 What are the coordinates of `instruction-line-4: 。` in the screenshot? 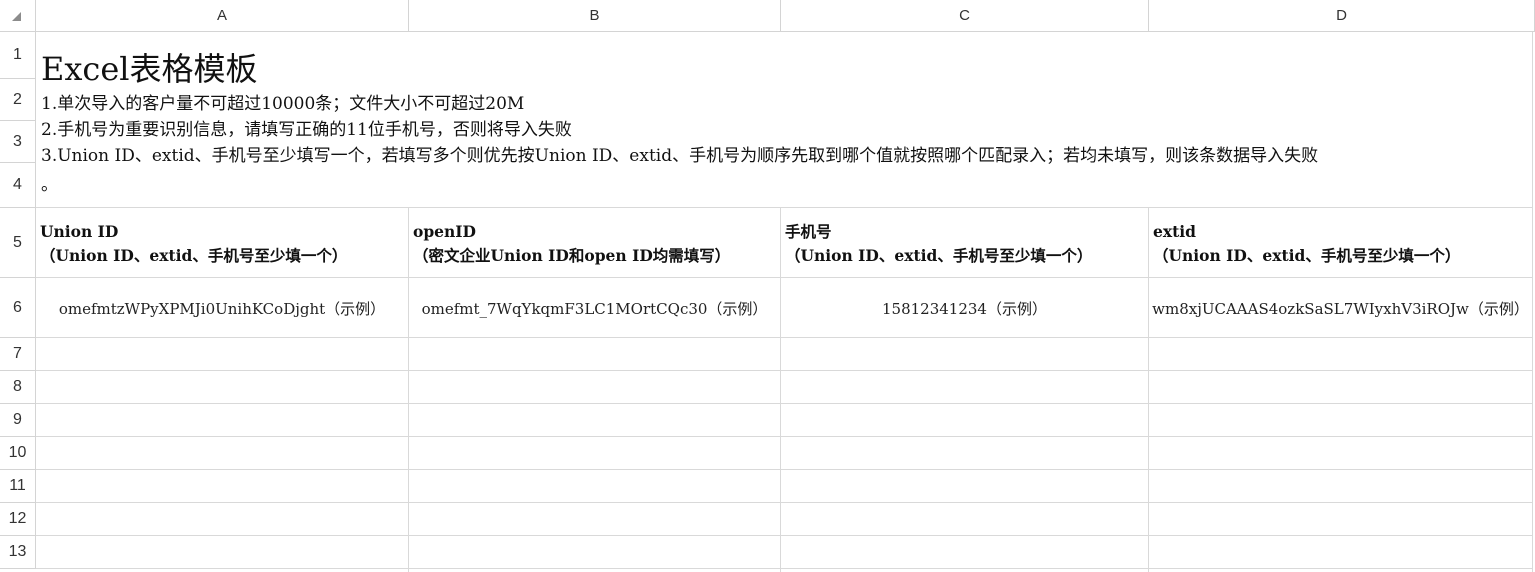 It's located at (49, 185).